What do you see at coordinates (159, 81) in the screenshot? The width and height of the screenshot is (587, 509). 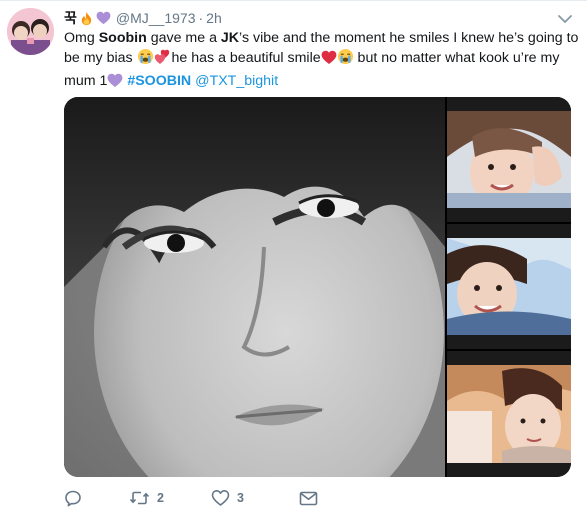 I see `hashtag-link: #SOOBIN` at bounding box center [159, 81].